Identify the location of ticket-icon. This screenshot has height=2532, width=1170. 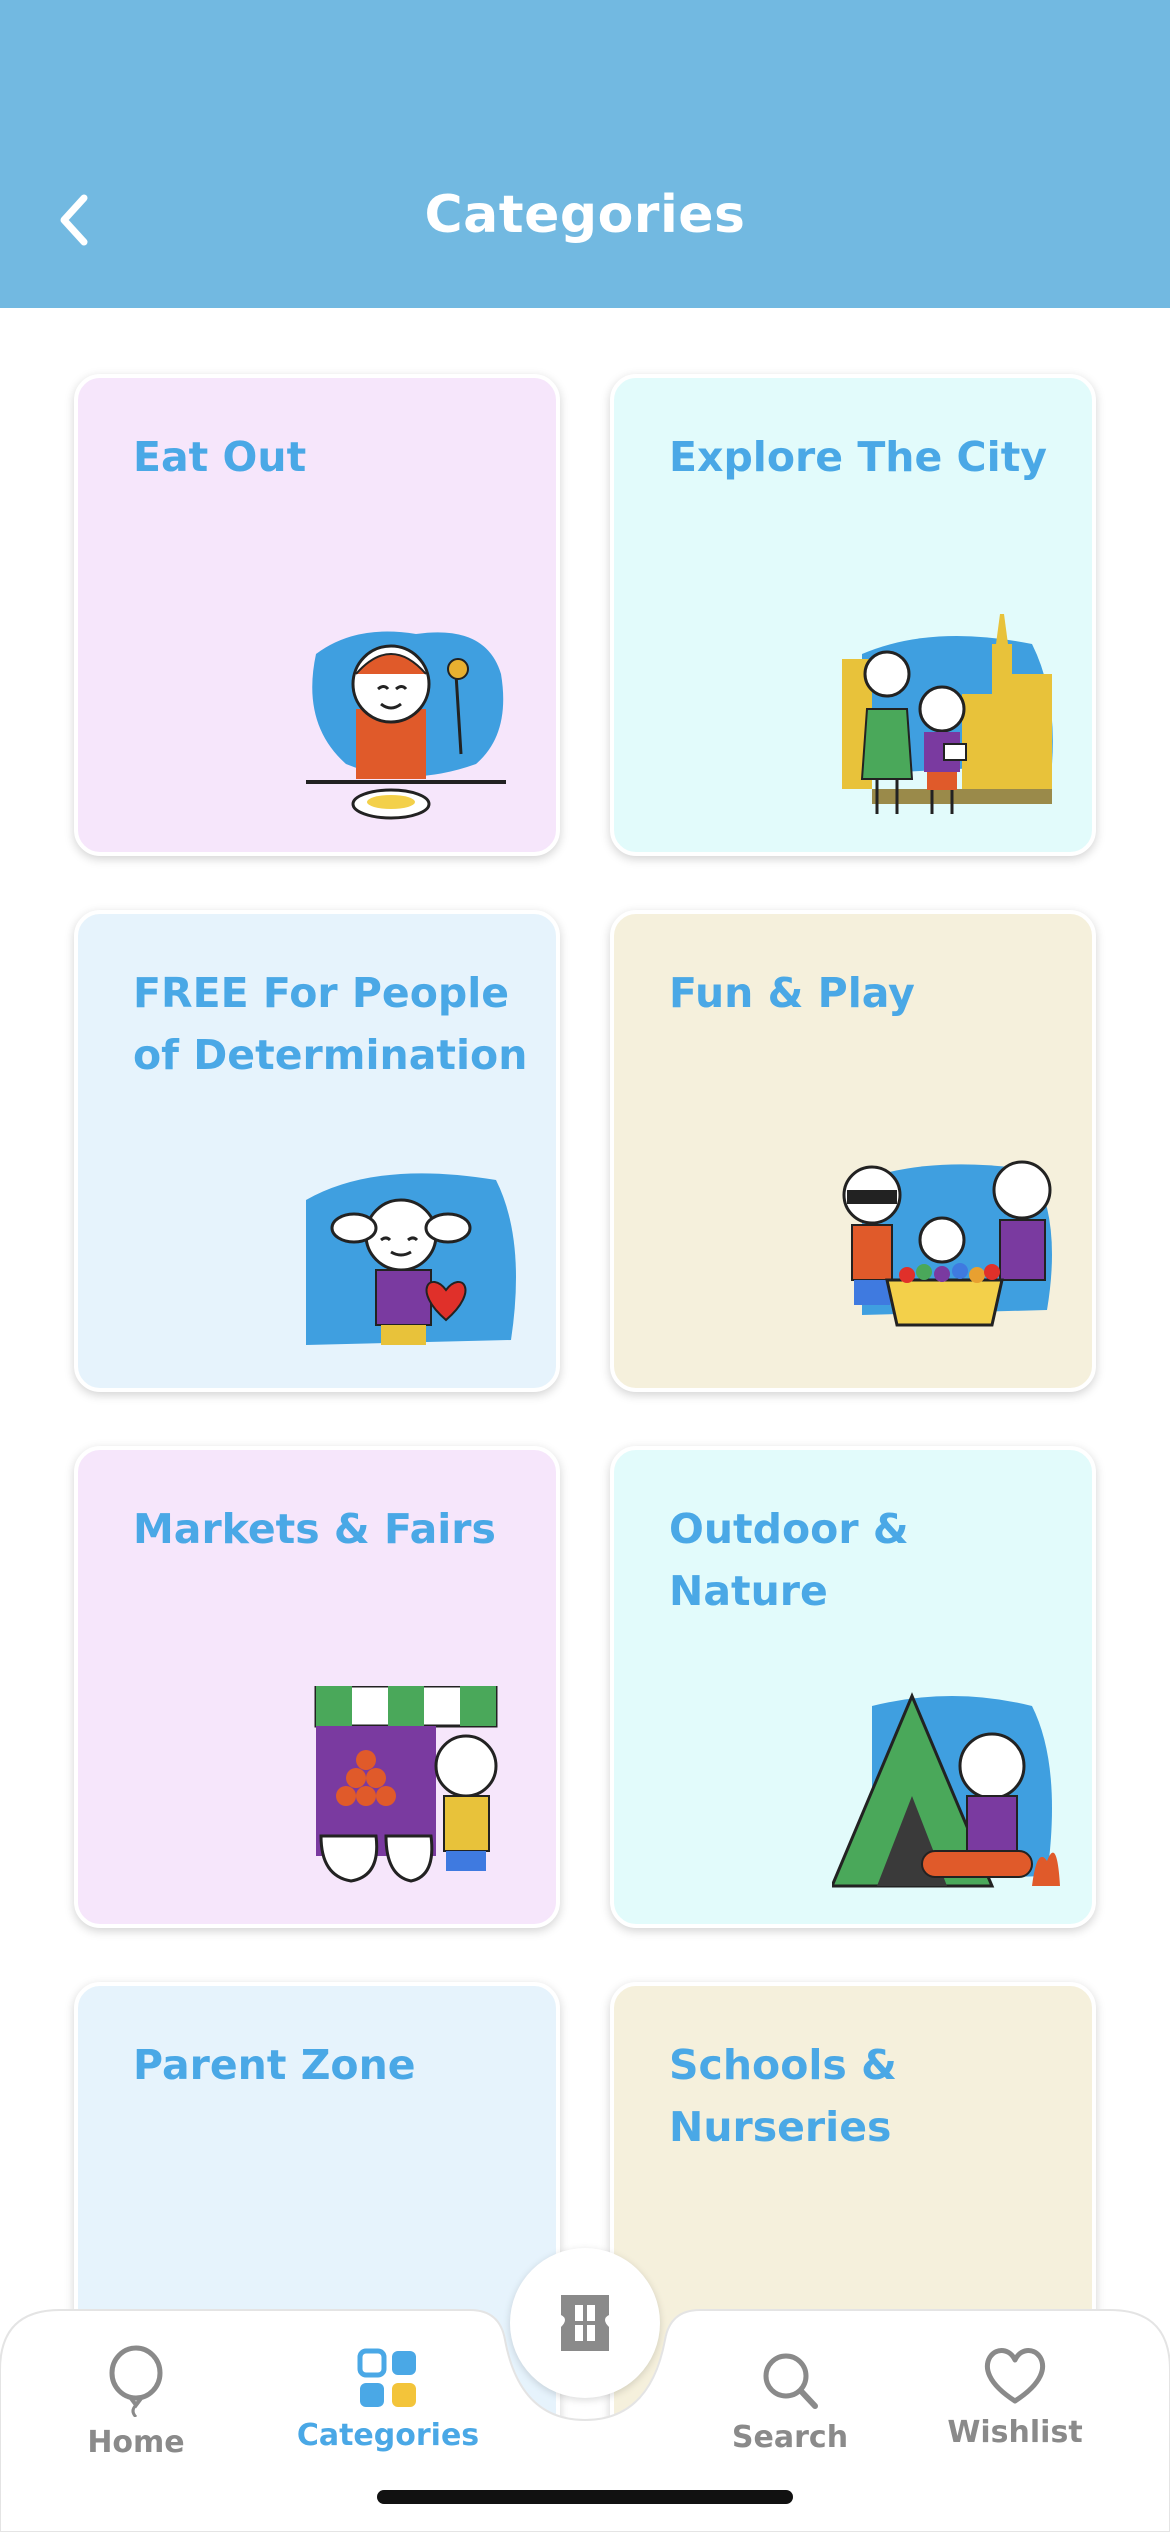
(585, 2323).